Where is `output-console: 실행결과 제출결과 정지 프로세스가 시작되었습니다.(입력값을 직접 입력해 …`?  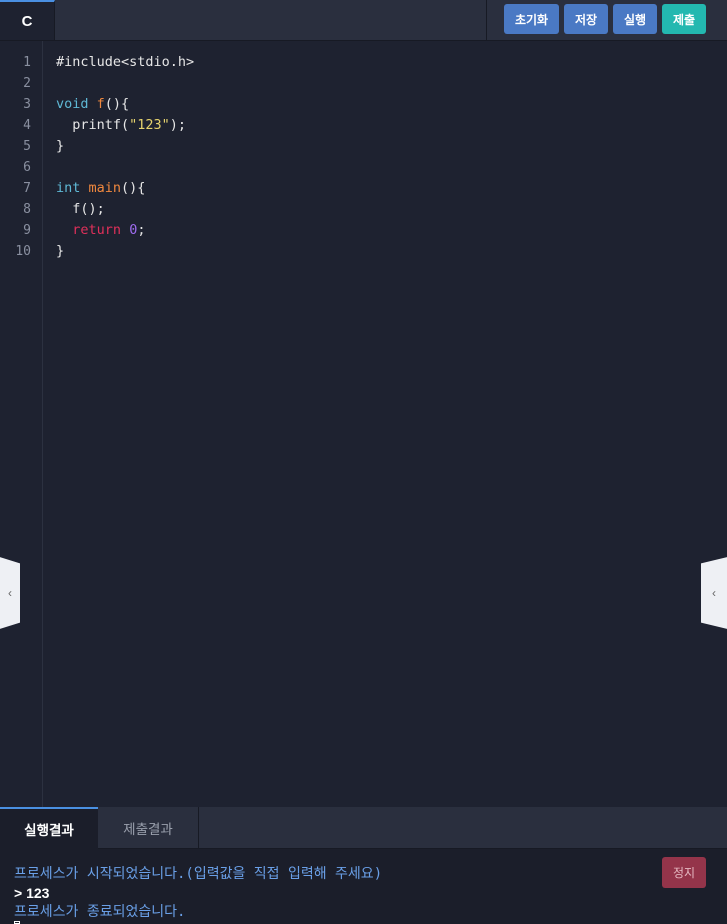
output-console: 실행결과 제출결과 정지 프로세스가 시작되었습니다.(입력값을 직접 입력해 … is located at coordinates (363, 865).